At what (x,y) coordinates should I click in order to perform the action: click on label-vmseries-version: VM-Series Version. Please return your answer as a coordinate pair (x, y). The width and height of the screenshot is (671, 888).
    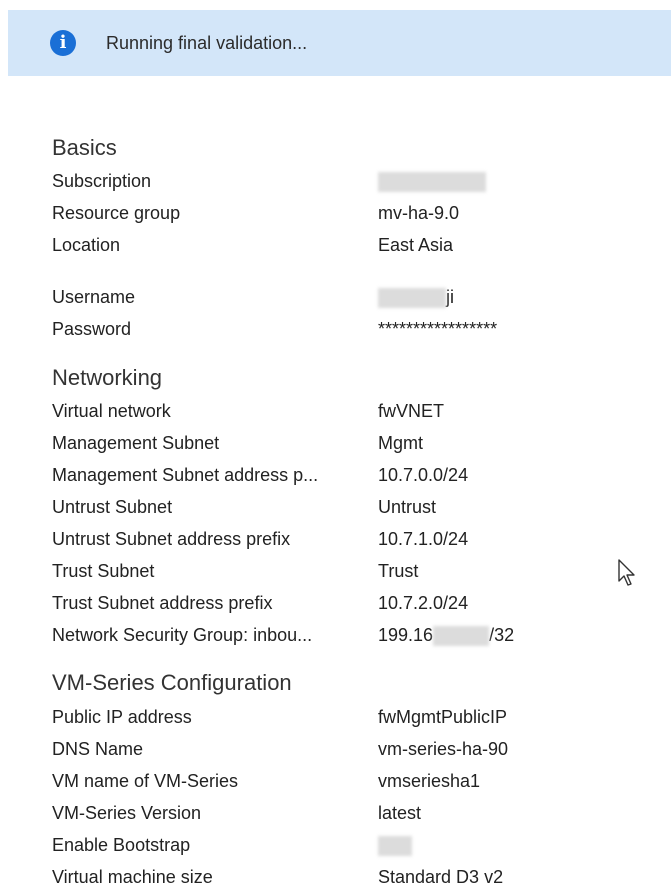
    Looking at the image, I should click on (127, 813).